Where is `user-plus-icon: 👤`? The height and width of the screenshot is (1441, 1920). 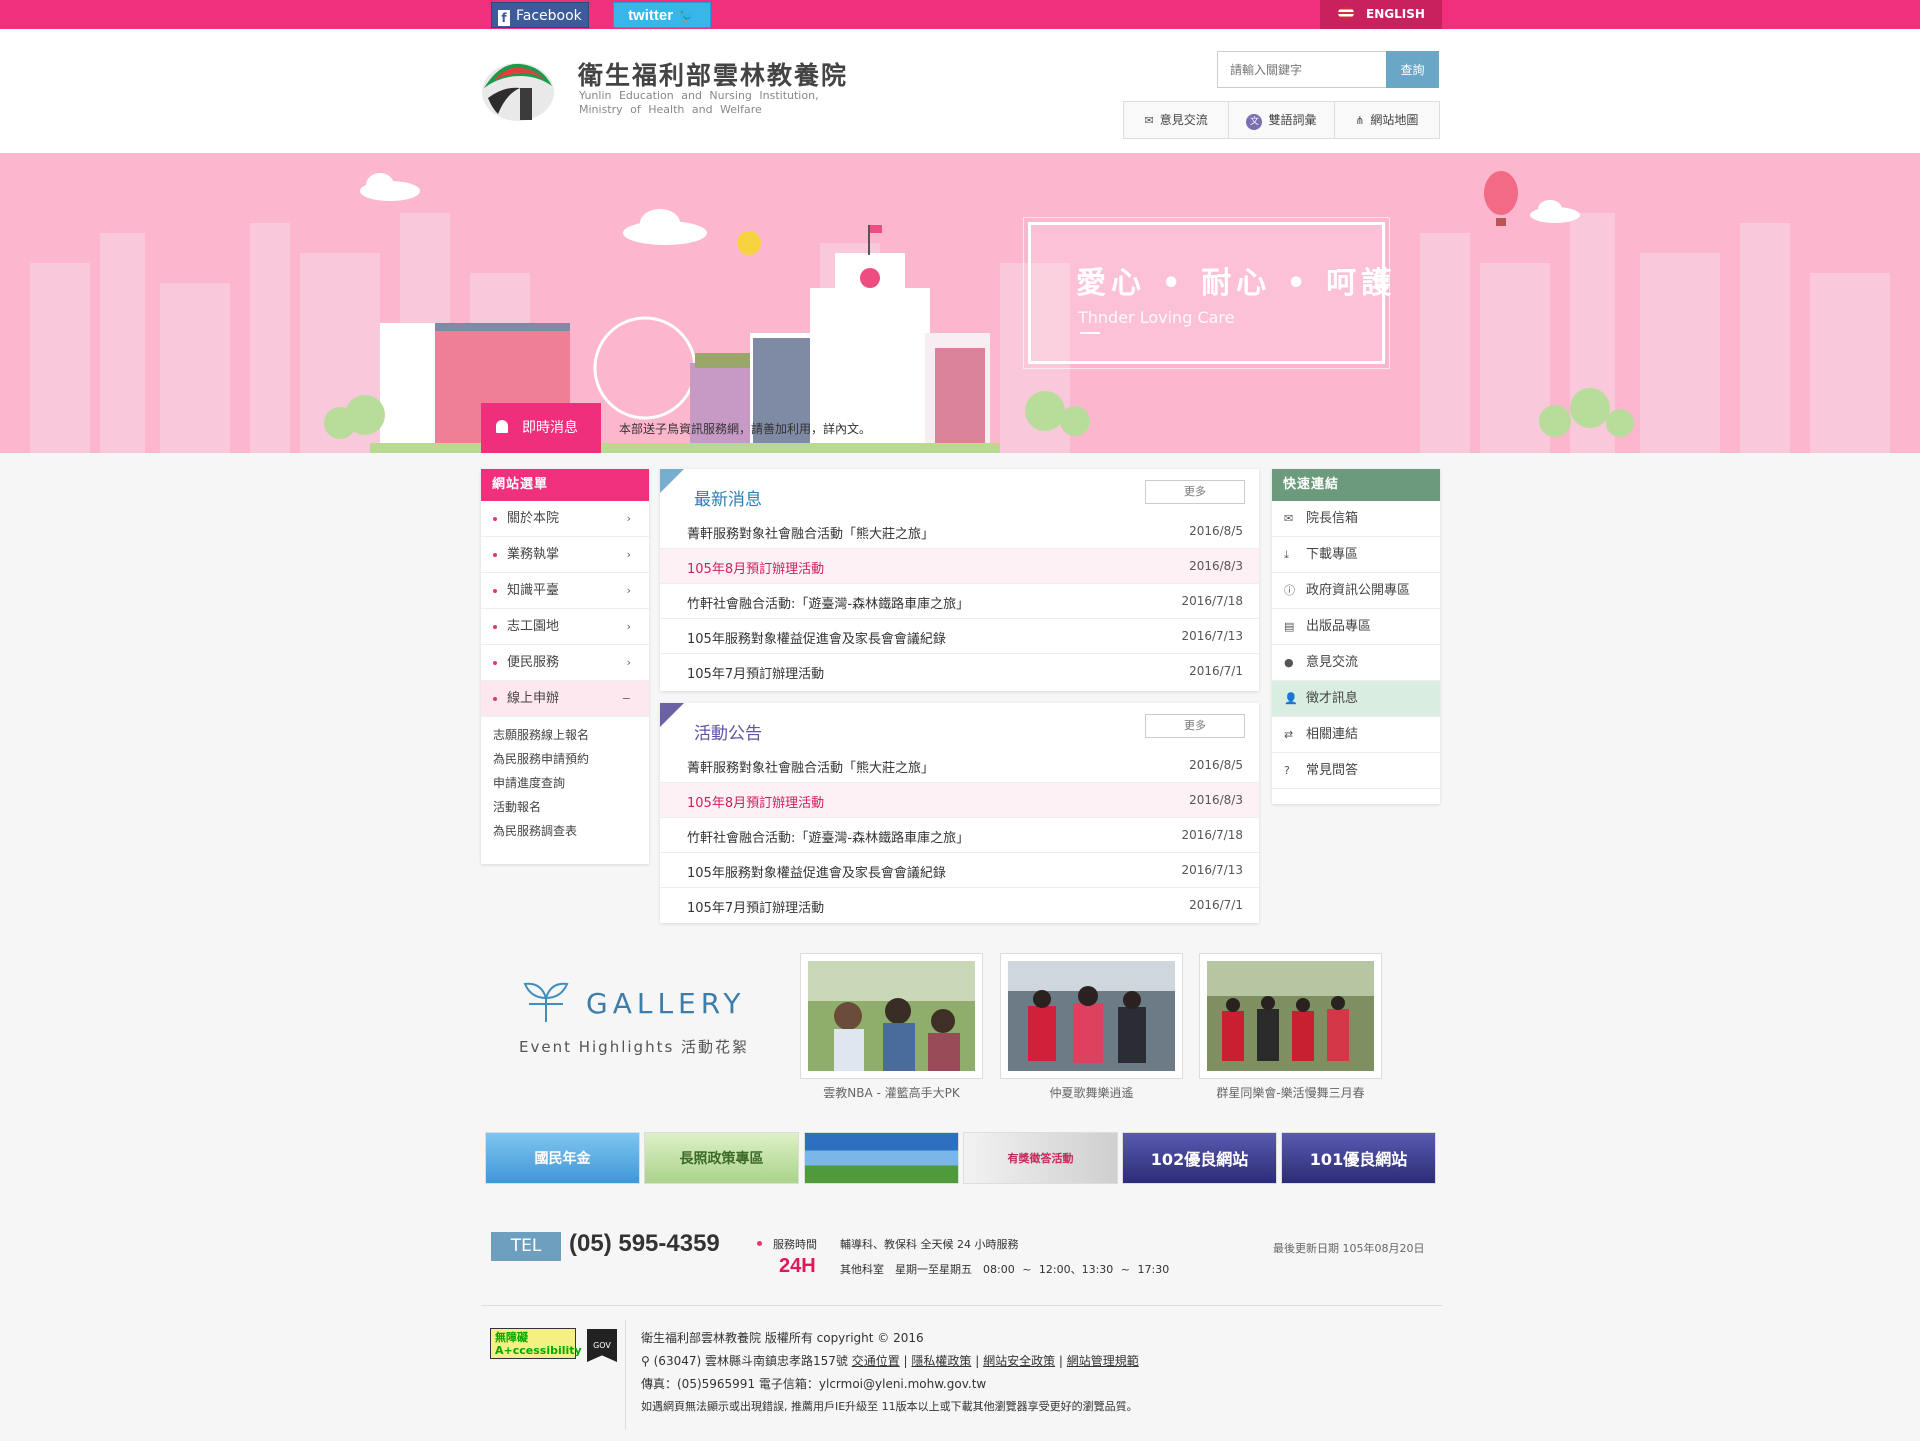 user-plus-icon: 👤 is located at coordinates (1291, 698).